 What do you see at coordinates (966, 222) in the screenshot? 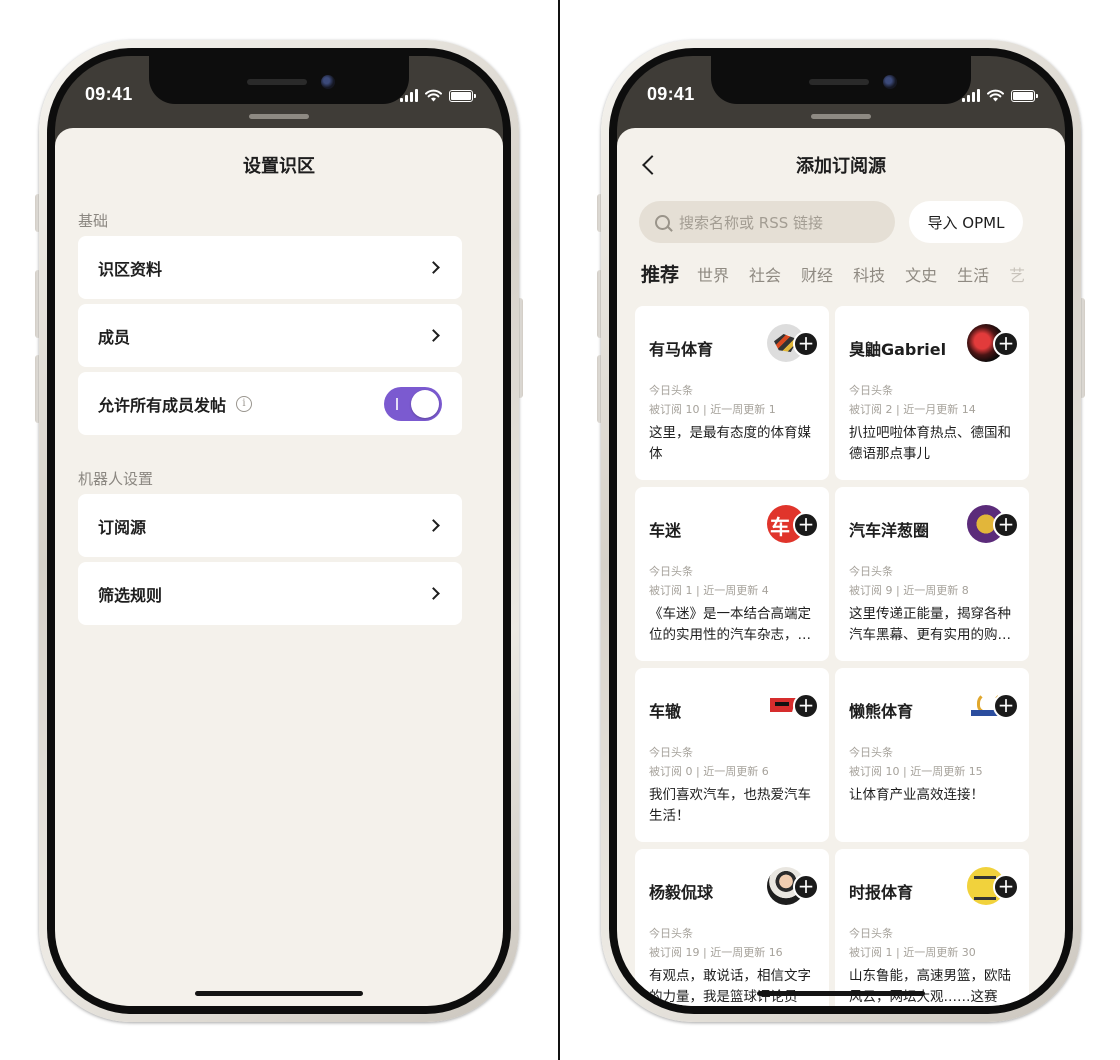
I see `import-opml-button: 导入 OPML` at bounding box center [966, 222].